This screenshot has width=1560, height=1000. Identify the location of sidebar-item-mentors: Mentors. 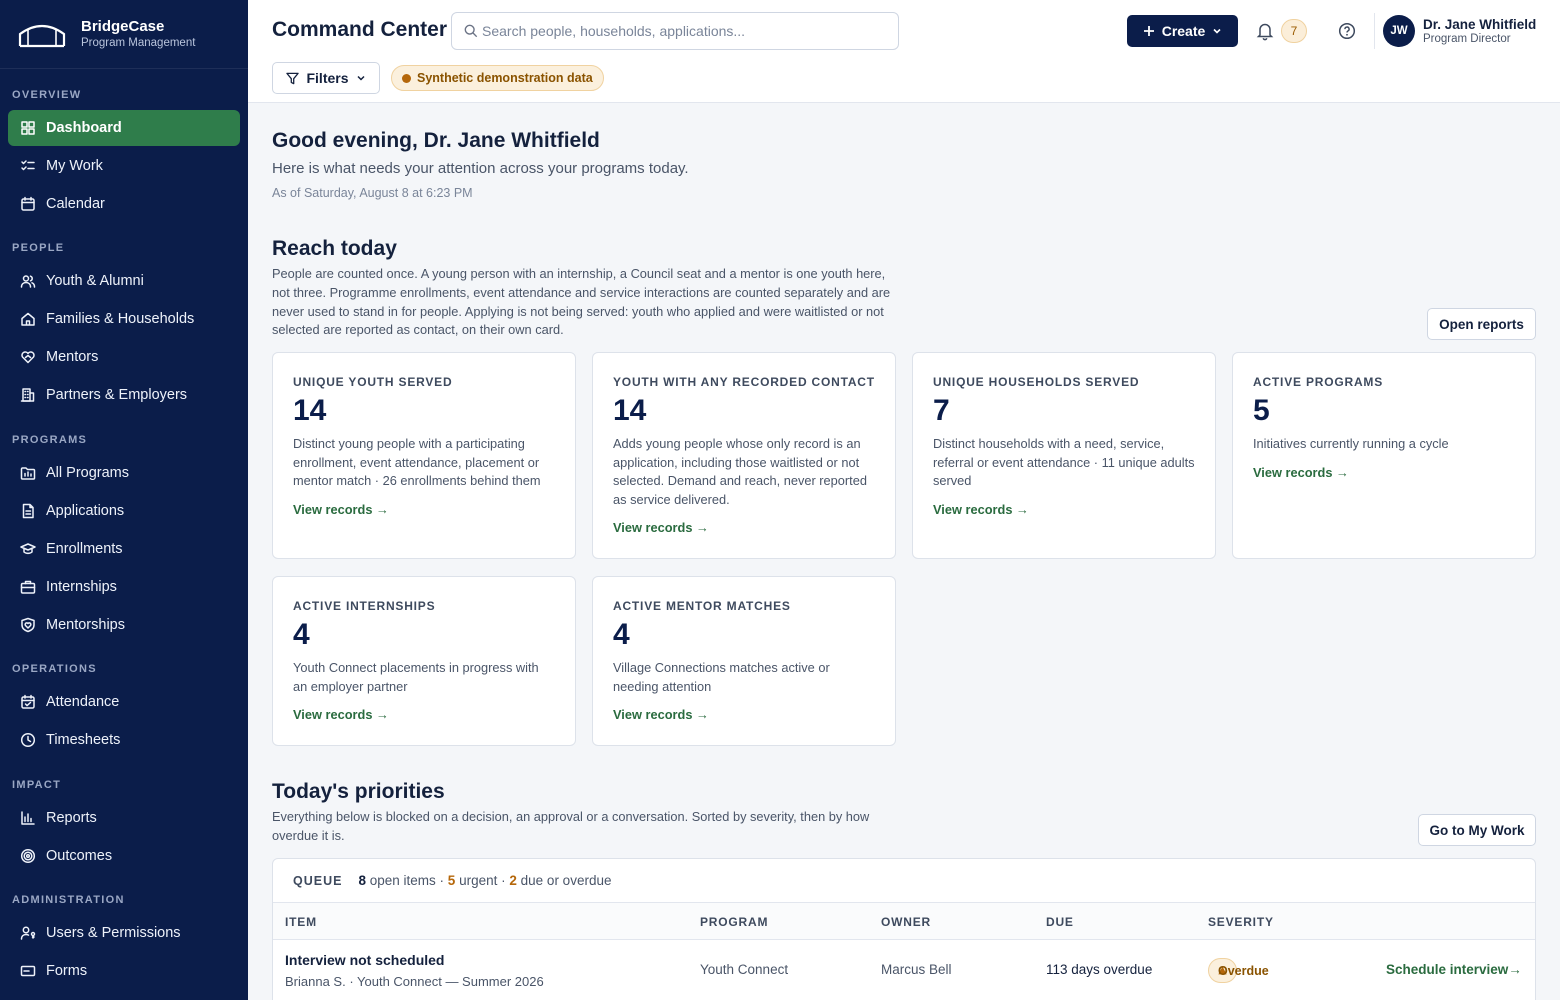
(124, 357).